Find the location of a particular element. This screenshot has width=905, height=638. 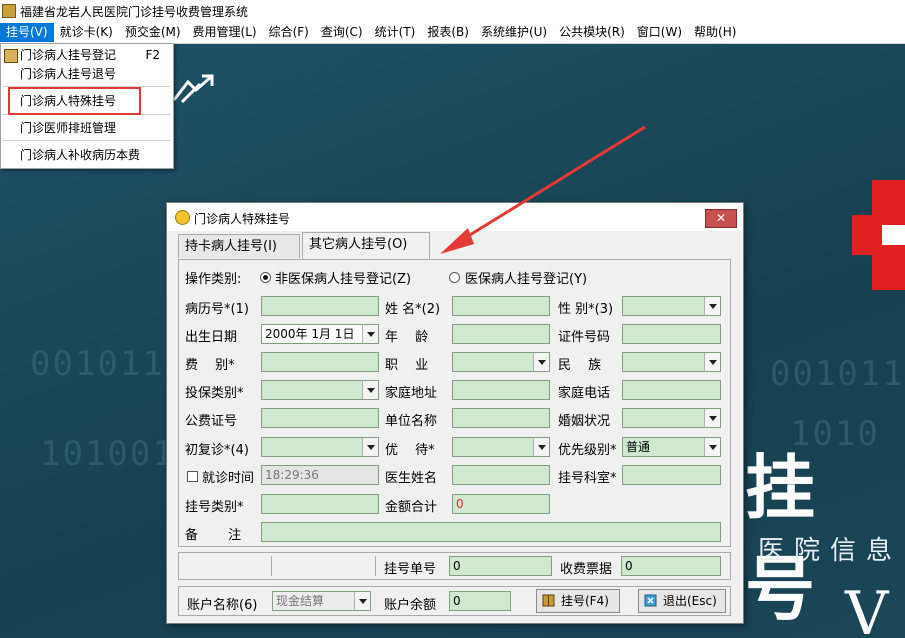

radio-non-insurance is located at coordinates (265, 277).